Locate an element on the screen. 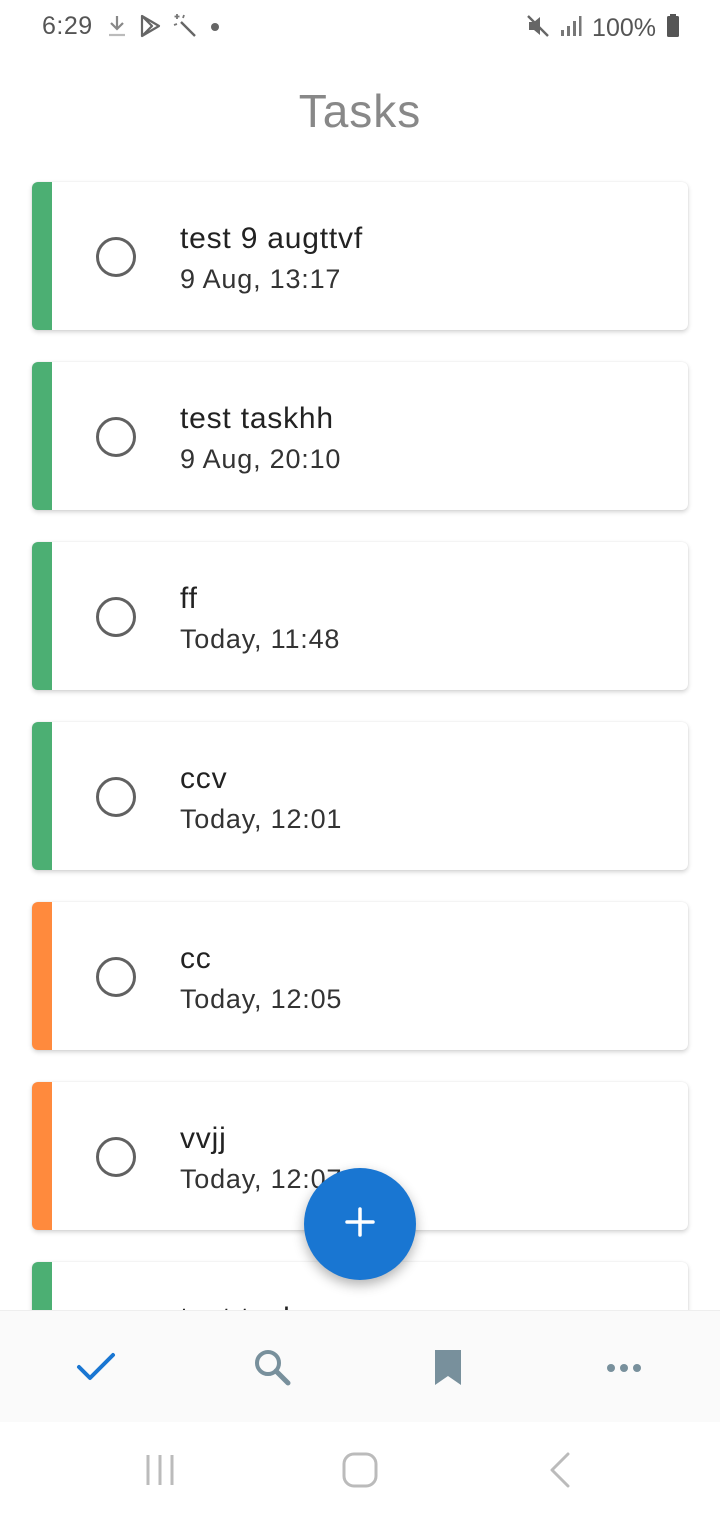  back-button is located at coordinates (560, 1472).